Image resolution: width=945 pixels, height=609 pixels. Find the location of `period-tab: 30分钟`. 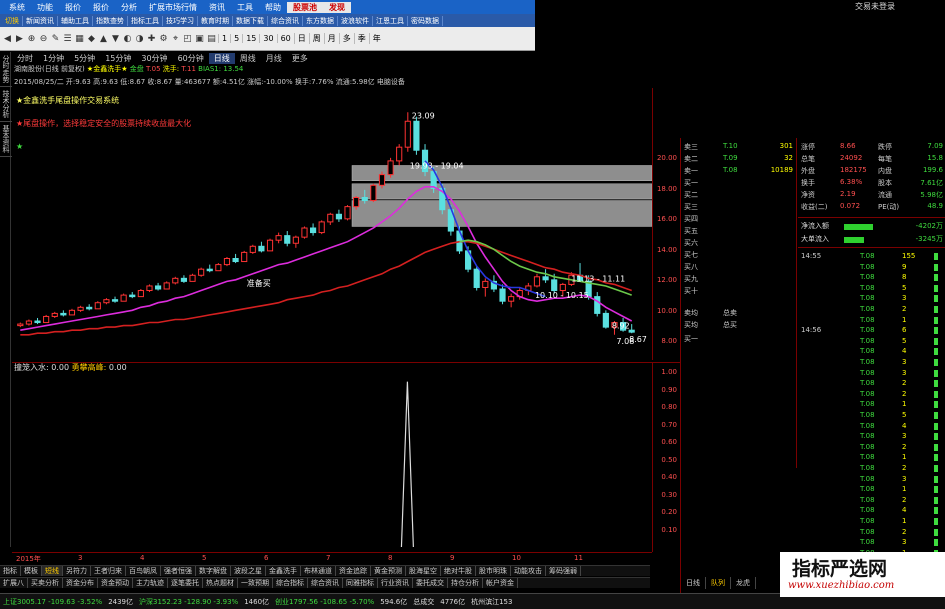

period-tab: 30分钟 is located at coordinates (154, 58).